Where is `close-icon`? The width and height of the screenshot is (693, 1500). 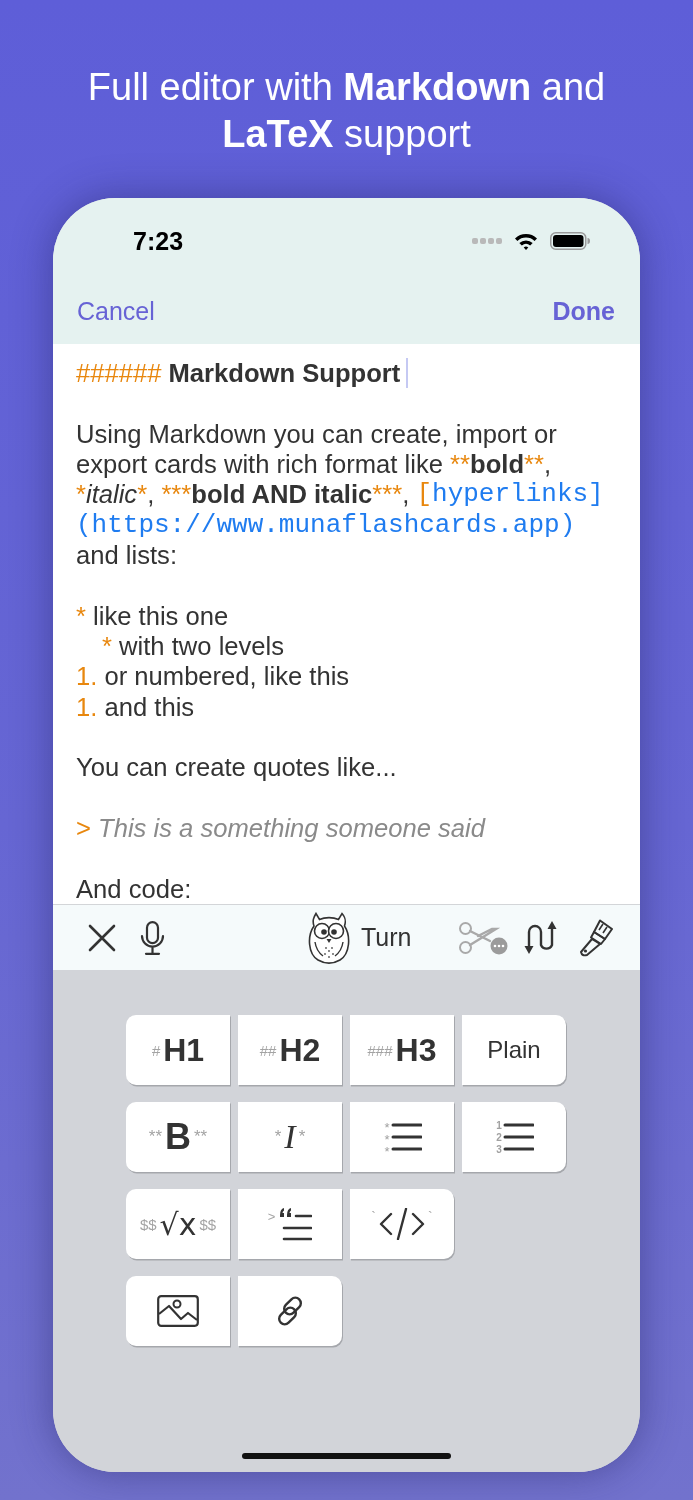
close-icon is located at coordinates (102, 937).